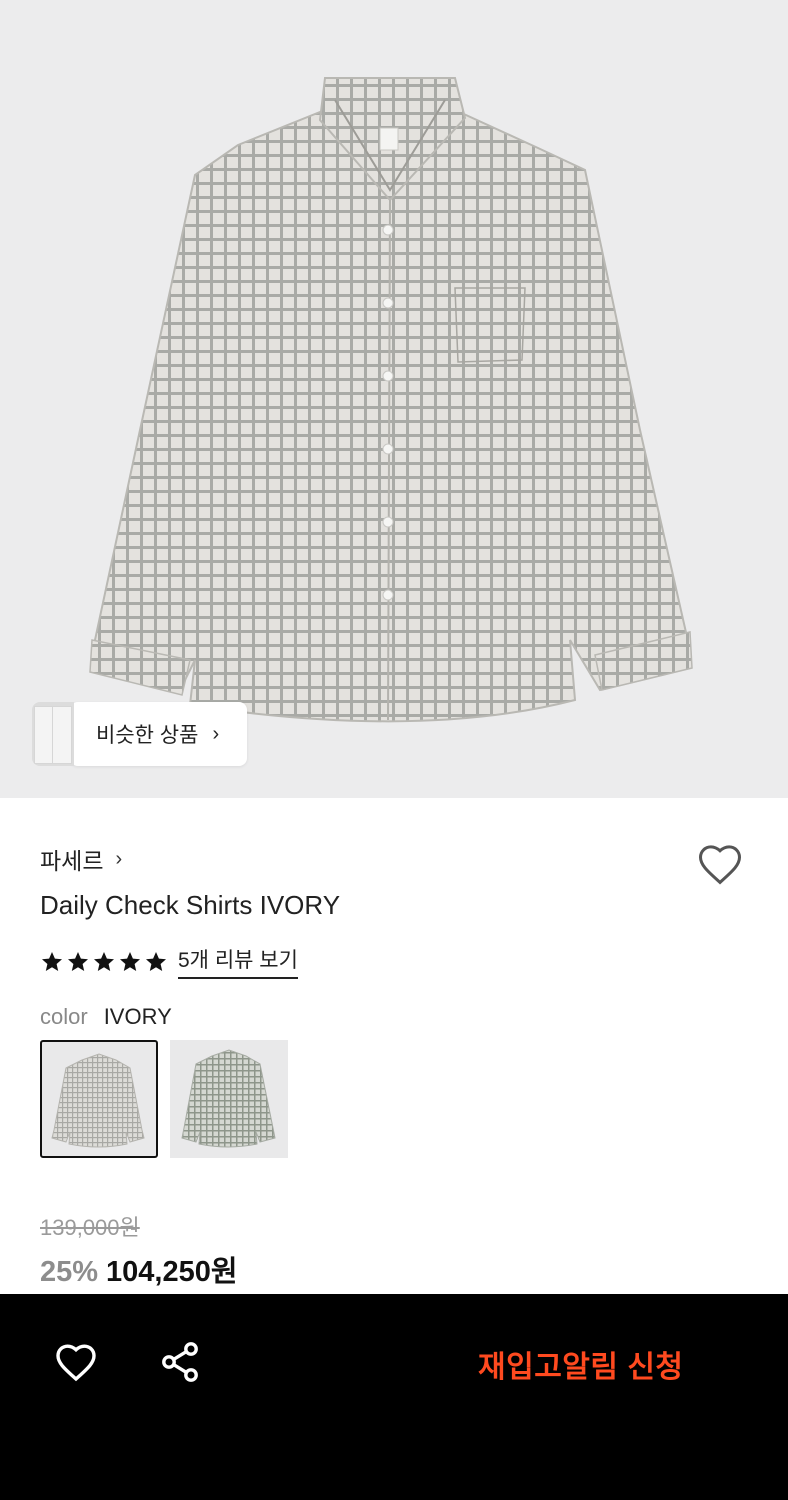  What do you see at coordinates (69, 1272) in the screenshot?
I see `discount-rate: 25%` at bounding box center [69, 1272].